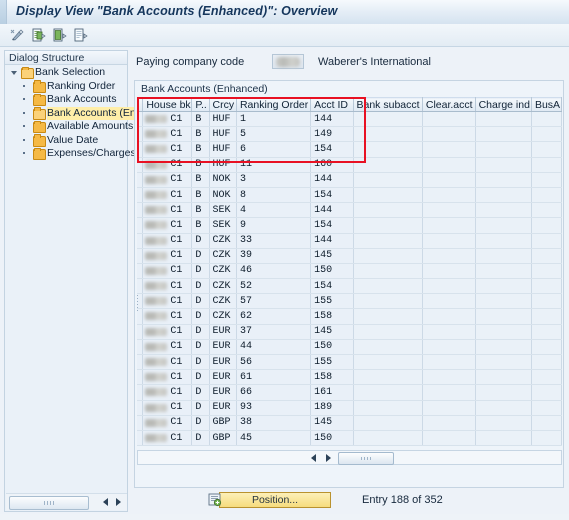 This screenshot has height=520, width=569. Describe the element at coordinates (66, 100) in the screenshot. I see `sidebar-item-bank-accounts: Bank Accounts` at that location.